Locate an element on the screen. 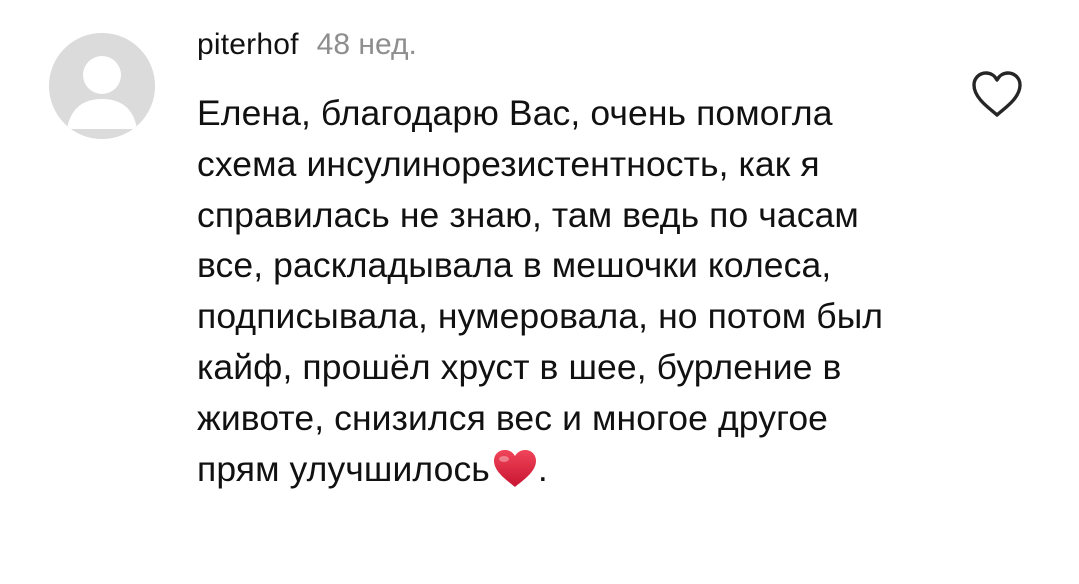  username-link: piterhof is located at coordinates (248, 45).